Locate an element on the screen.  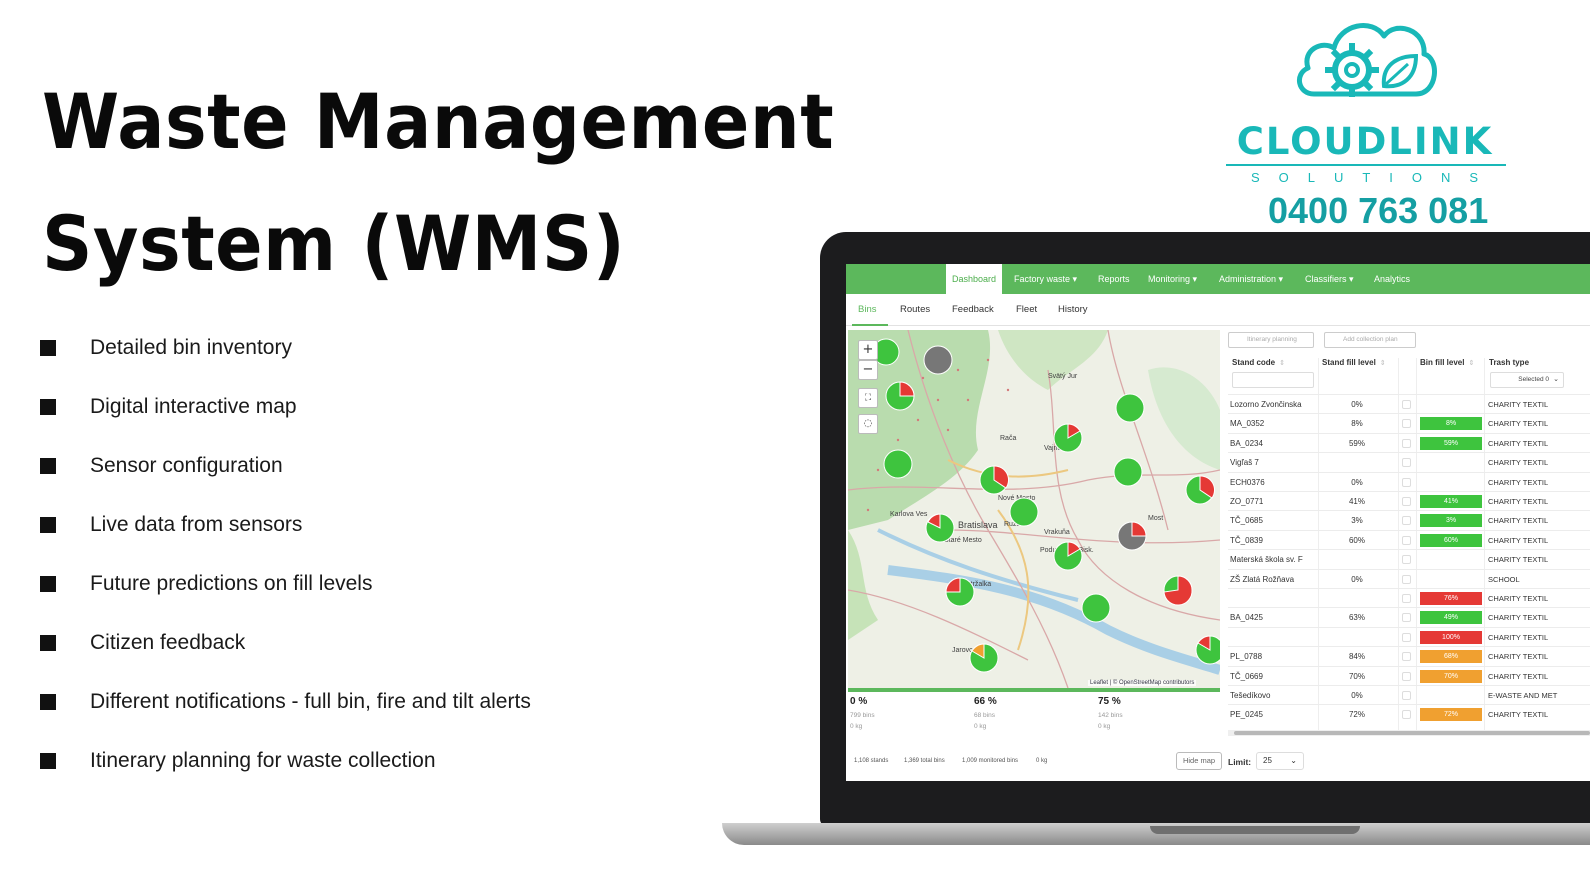
table-row: 100% CHARITY TEXTIL is located at coordinates (1409, 636).